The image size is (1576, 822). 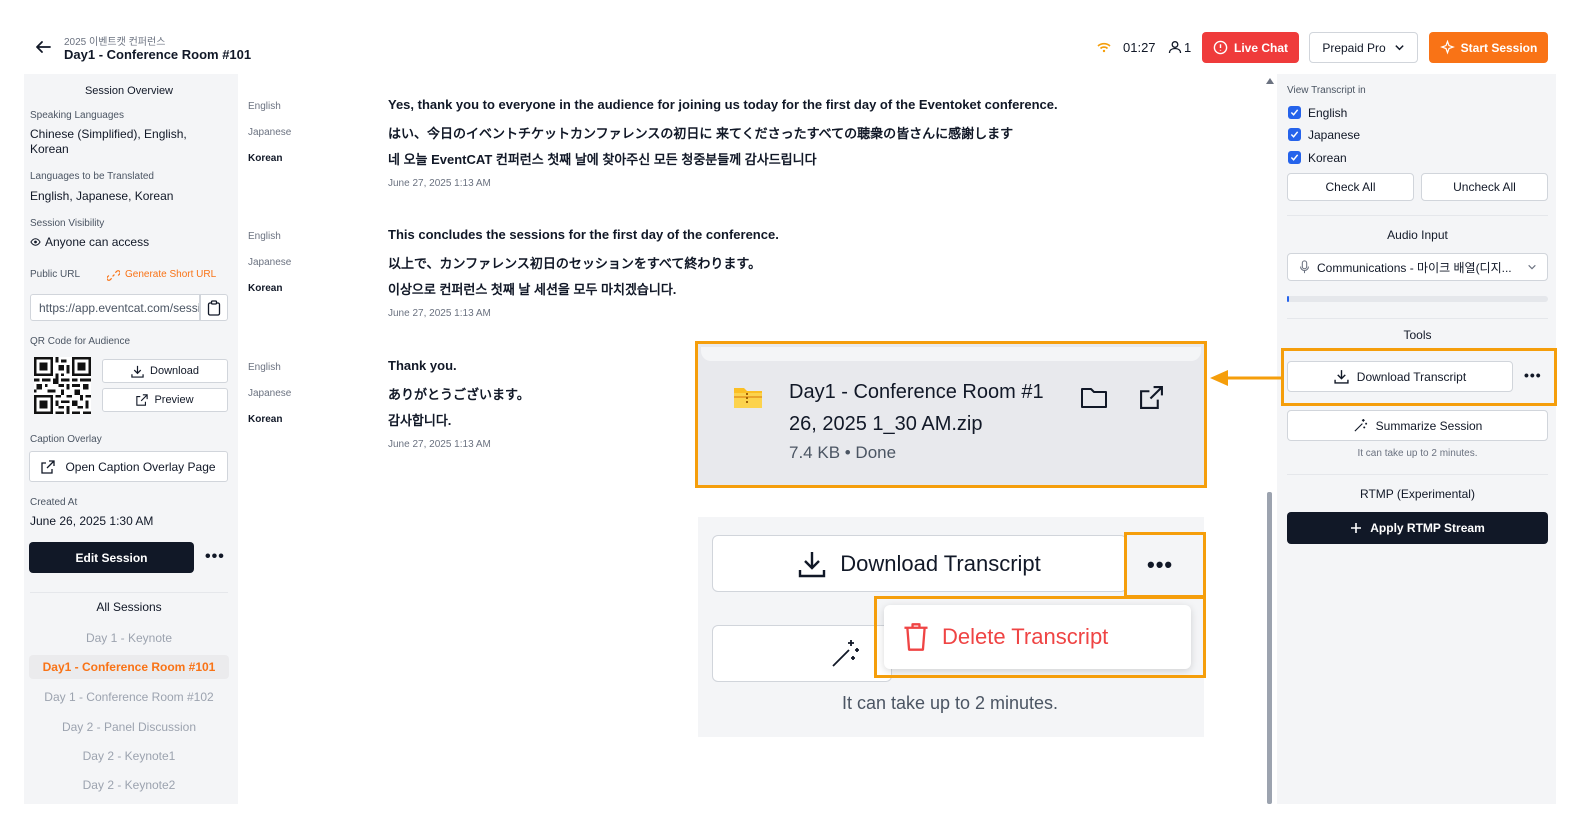 What do you see at coordinates (129, 727) in the screenshot?
I see `session-item-day2-panel: Day 2 - Panel Discussion` at bounding box center [129, 727].